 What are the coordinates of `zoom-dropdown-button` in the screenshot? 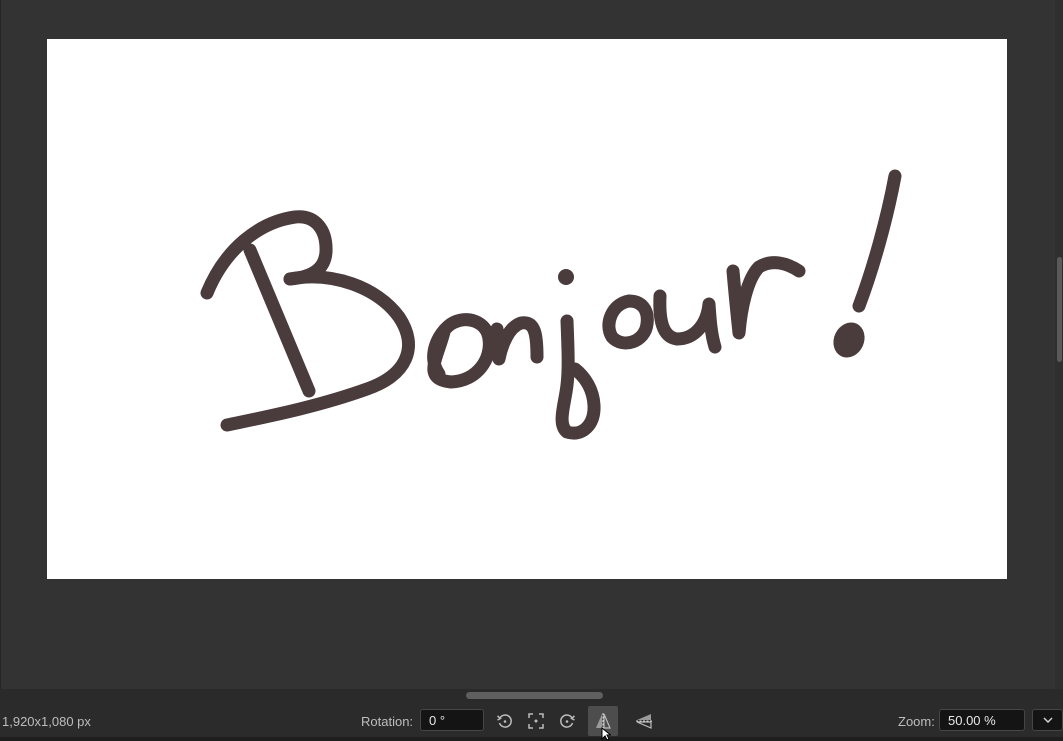 It's located at (1047, 720).